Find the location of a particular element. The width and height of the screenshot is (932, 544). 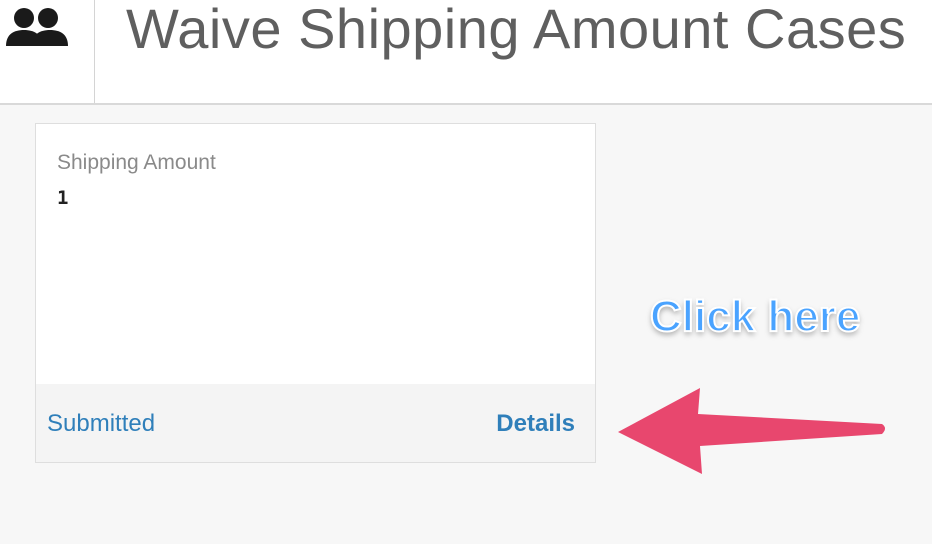

status-link: Submitted is located at coordinates (101, 424).